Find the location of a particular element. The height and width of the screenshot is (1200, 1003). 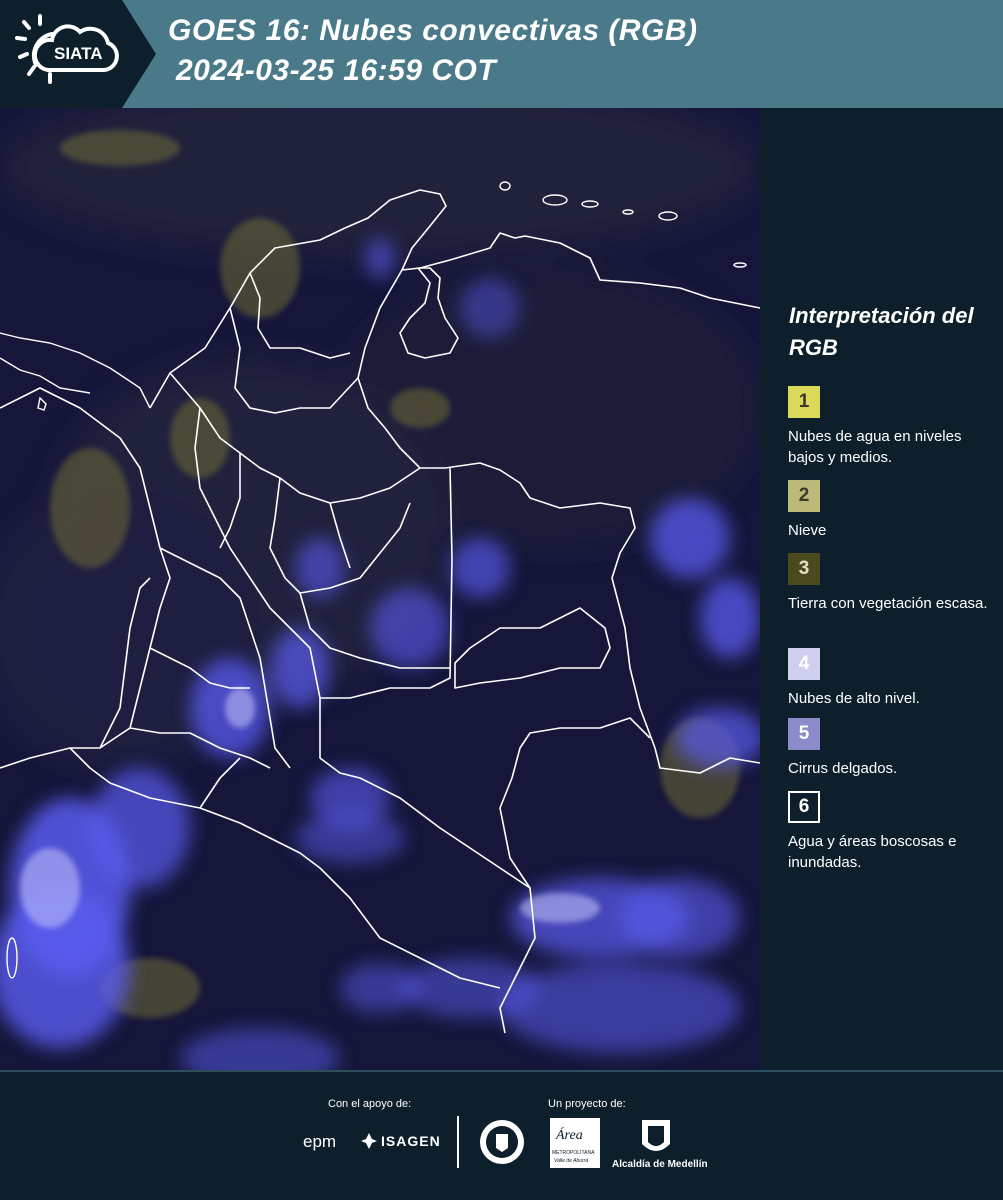

legend-label: Tierra con vegetación escasa. is located at coordinates (888, 603).